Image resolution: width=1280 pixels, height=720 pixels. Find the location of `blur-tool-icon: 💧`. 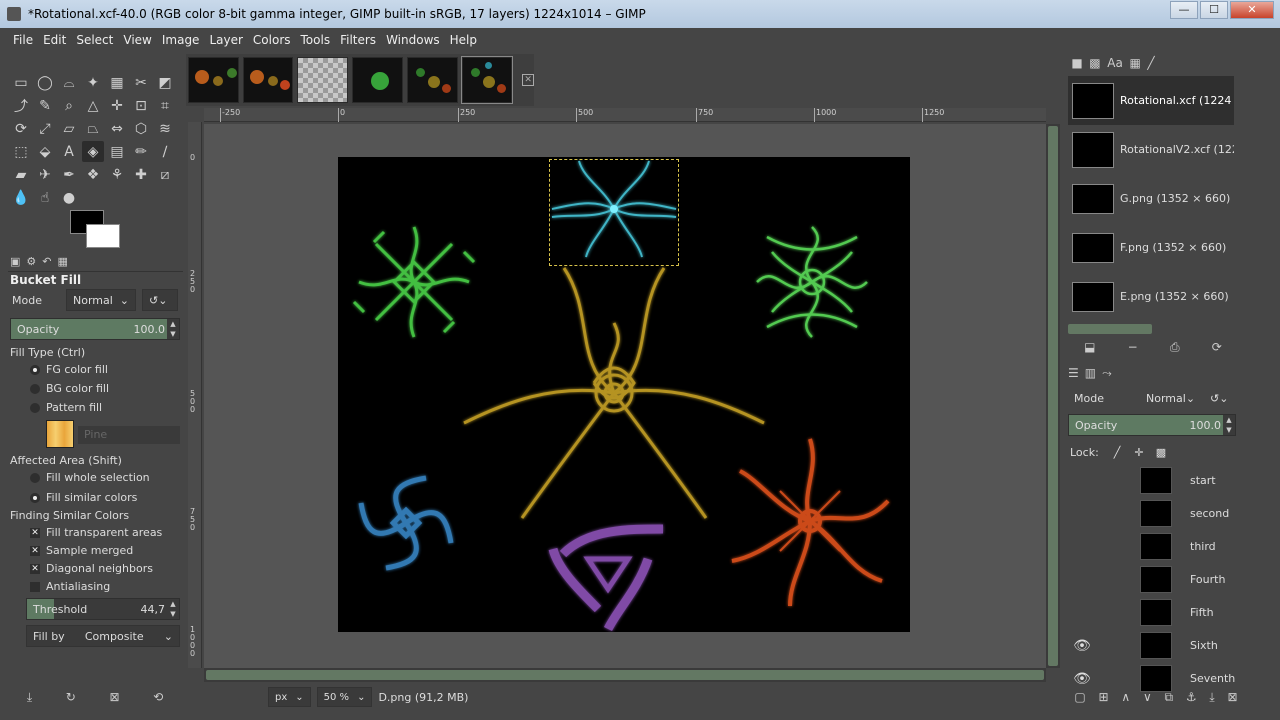

blur-tool-icon: 💧 is located at coordinates (21, 197).